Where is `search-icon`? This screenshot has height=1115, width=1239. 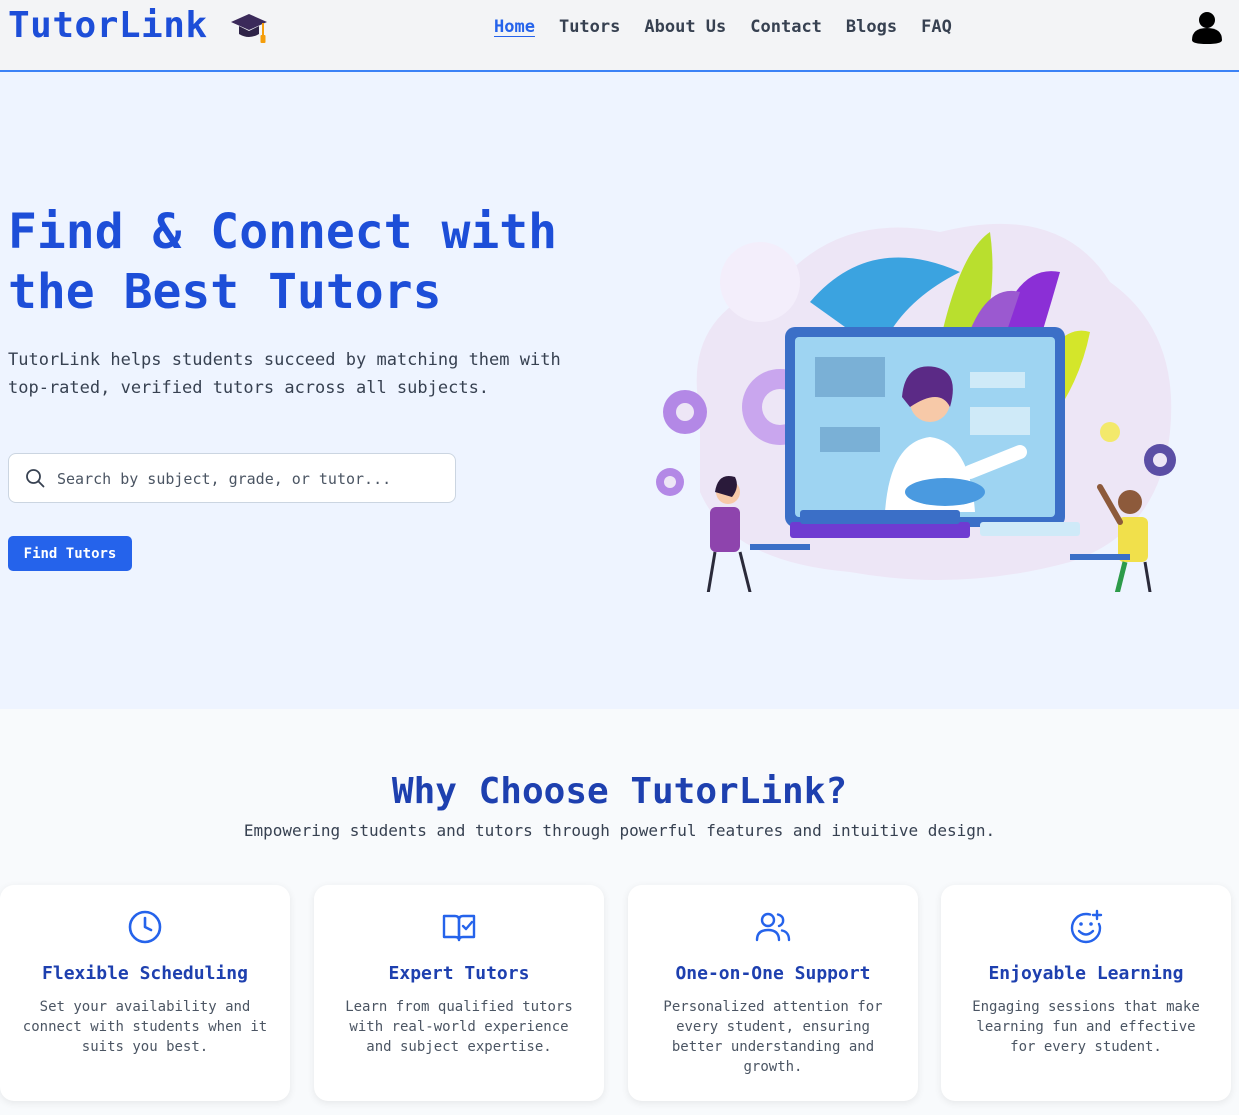
search-icon is located at coordinates (35, 478).